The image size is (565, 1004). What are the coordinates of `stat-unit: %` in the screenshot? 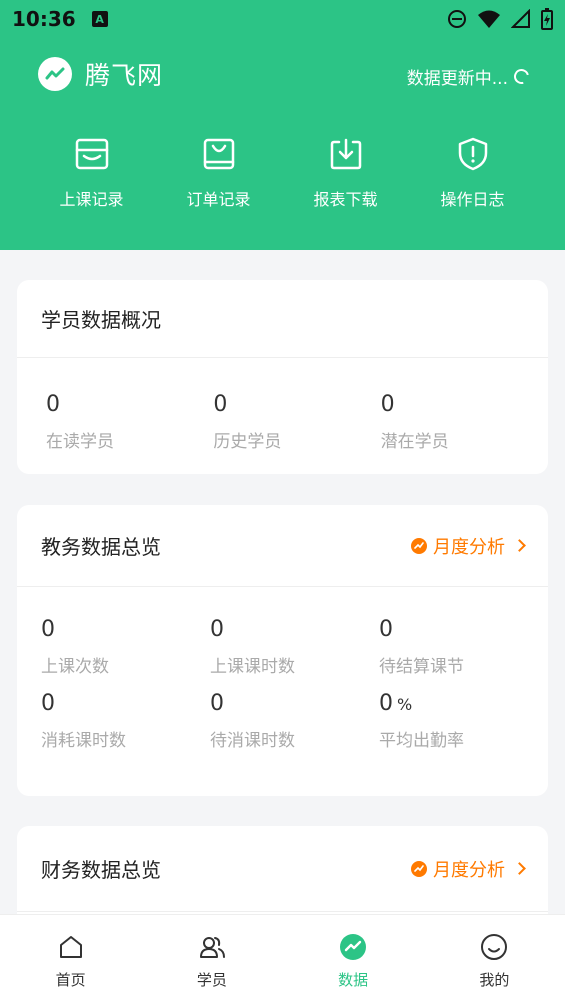 It's located at (405, 704).